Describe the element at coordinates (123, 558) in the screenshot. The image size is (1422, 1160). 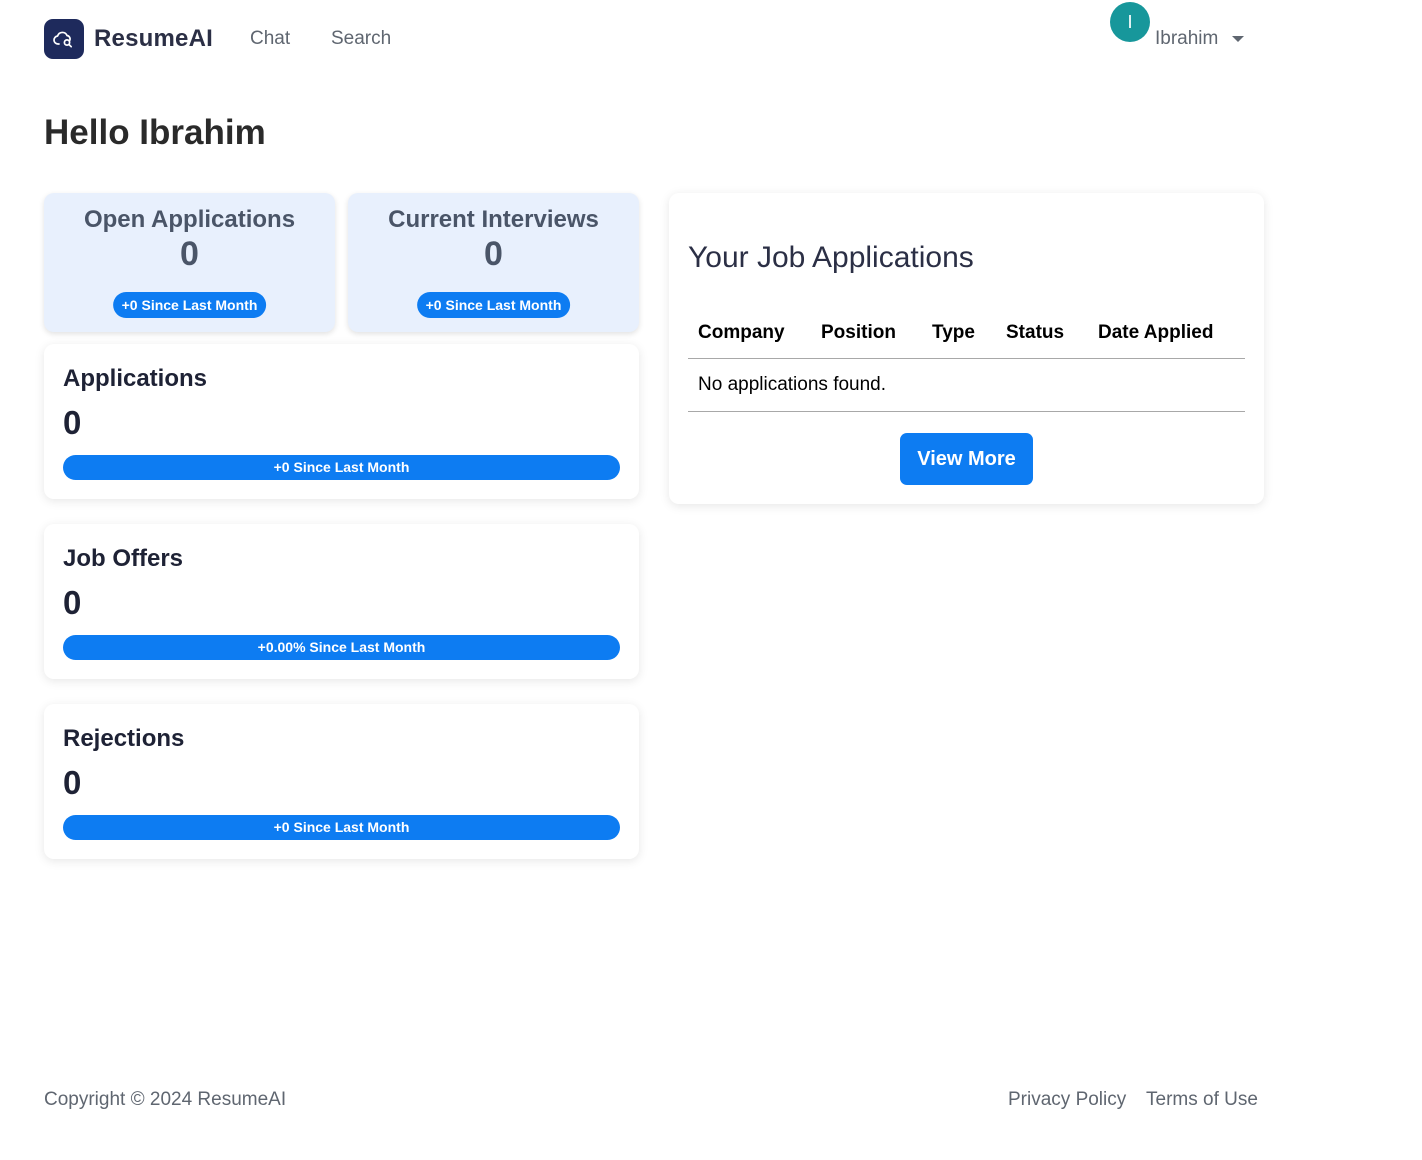
I see `metric-title: Job Offers` at that location.